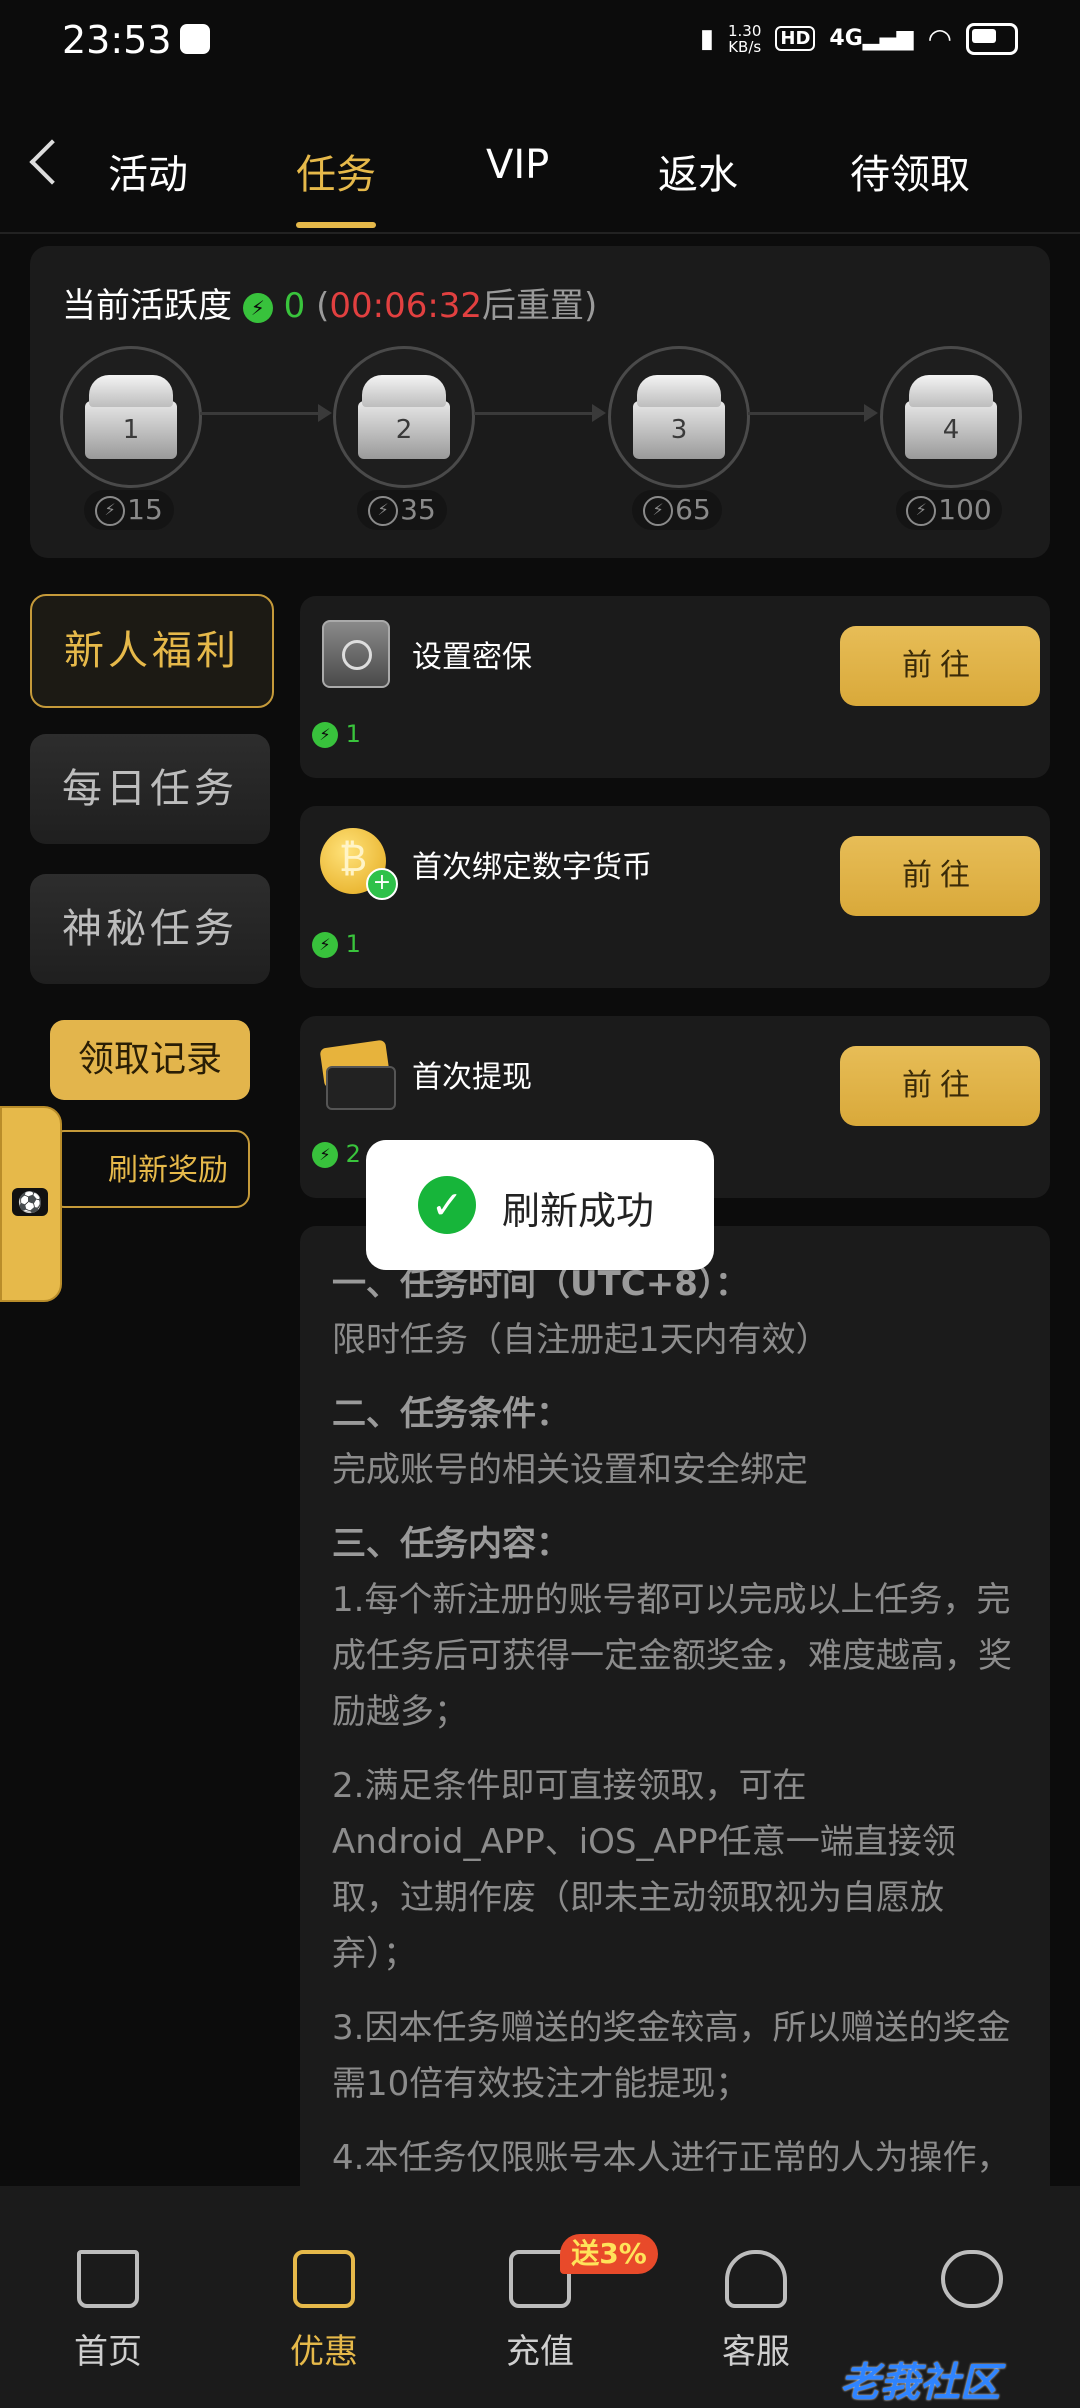  Describe the element at coordinates (451, 1544) in the screenshot. I see `rules-heading: 三、任务内容：` at that location.